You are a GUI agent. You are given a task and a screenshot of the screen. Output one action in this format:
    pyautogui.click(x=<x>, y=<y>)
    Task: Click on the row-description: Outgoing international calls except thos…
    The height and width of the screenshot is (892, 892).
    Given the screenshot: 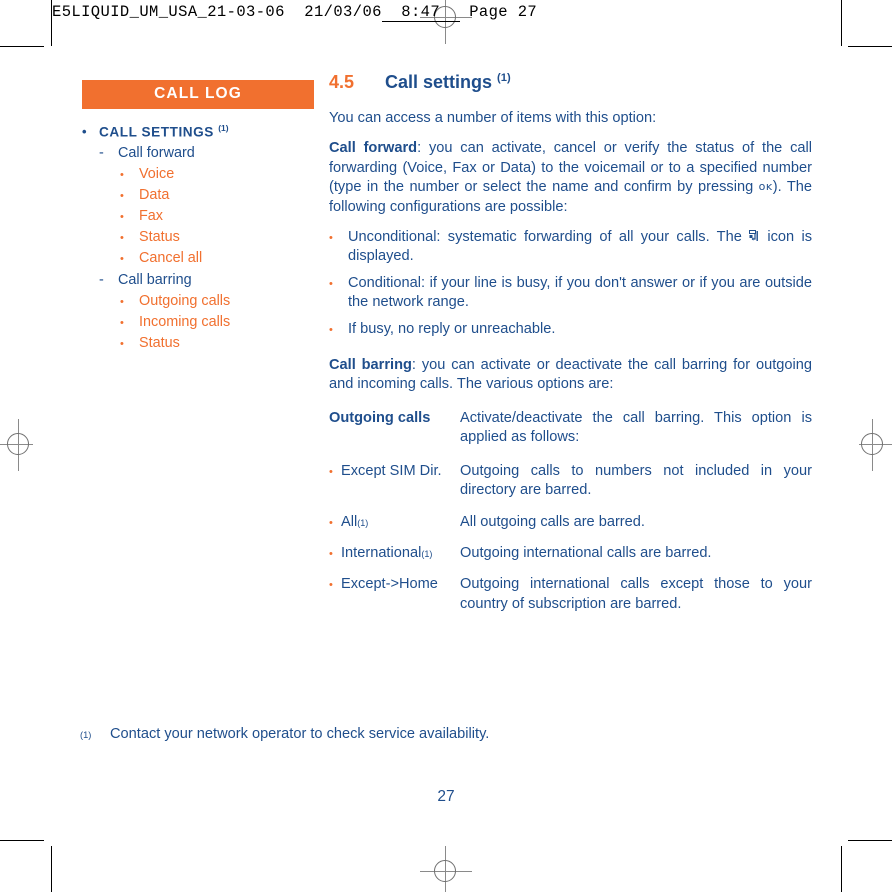 What is the action you would take?
    pyautogui.click(x=636, y=594)
    